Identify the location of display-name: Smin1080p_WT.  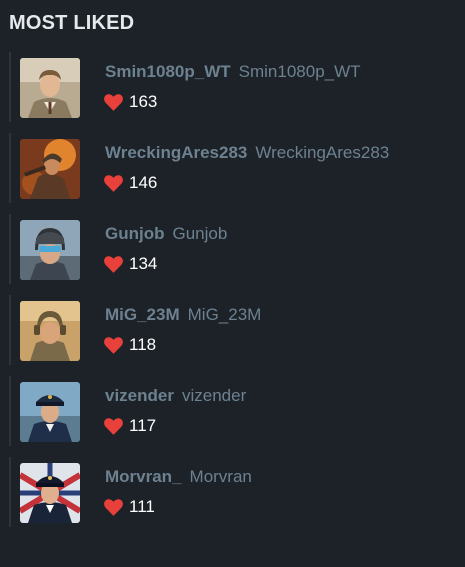
(299, 71).